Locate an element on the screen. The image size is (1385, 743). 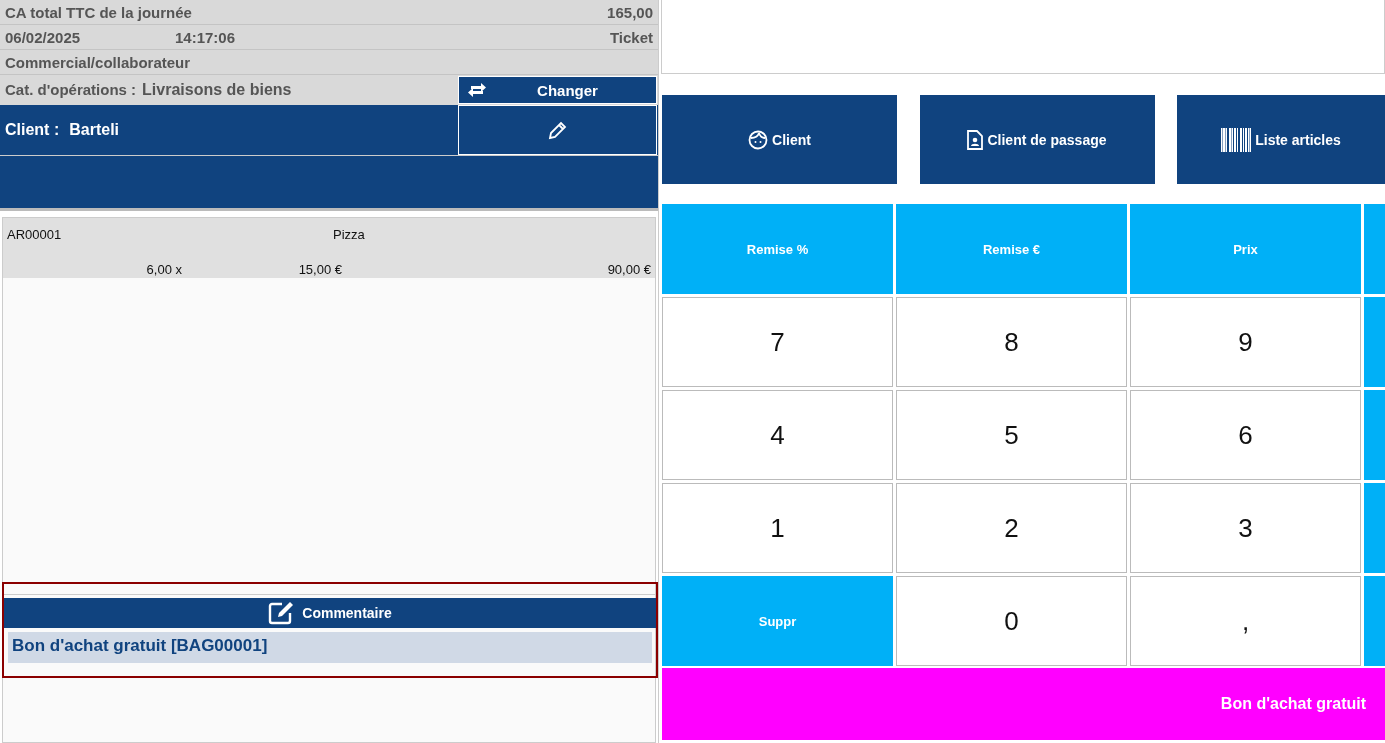
edit-client-button is located at coordinates (557, 130).